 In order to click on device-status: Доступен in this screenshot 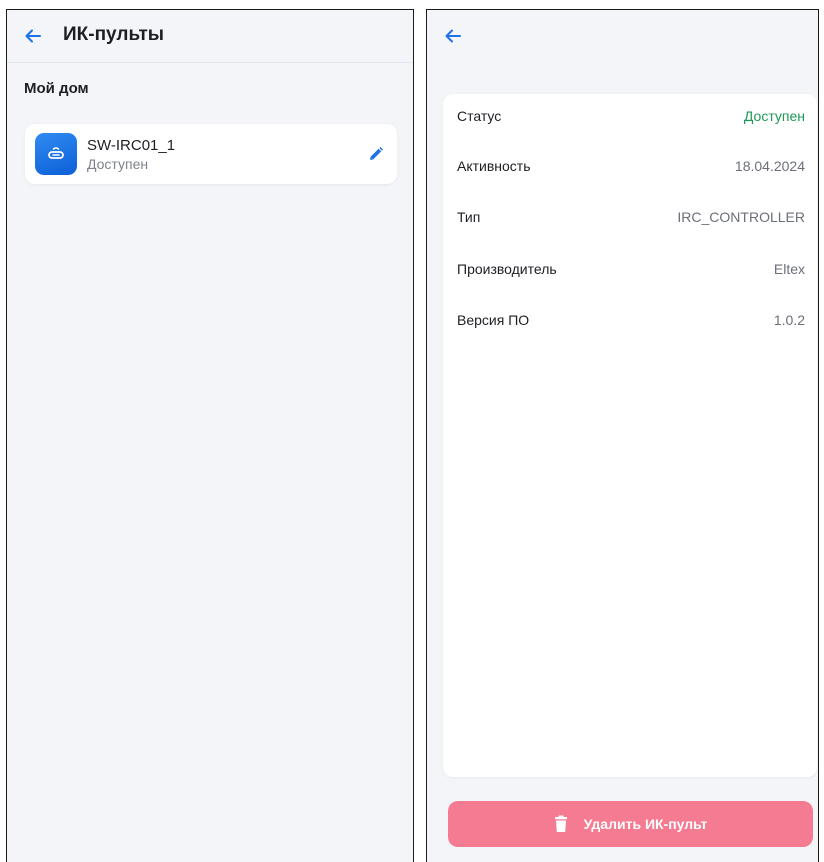, I will do `click(118, 164)`.